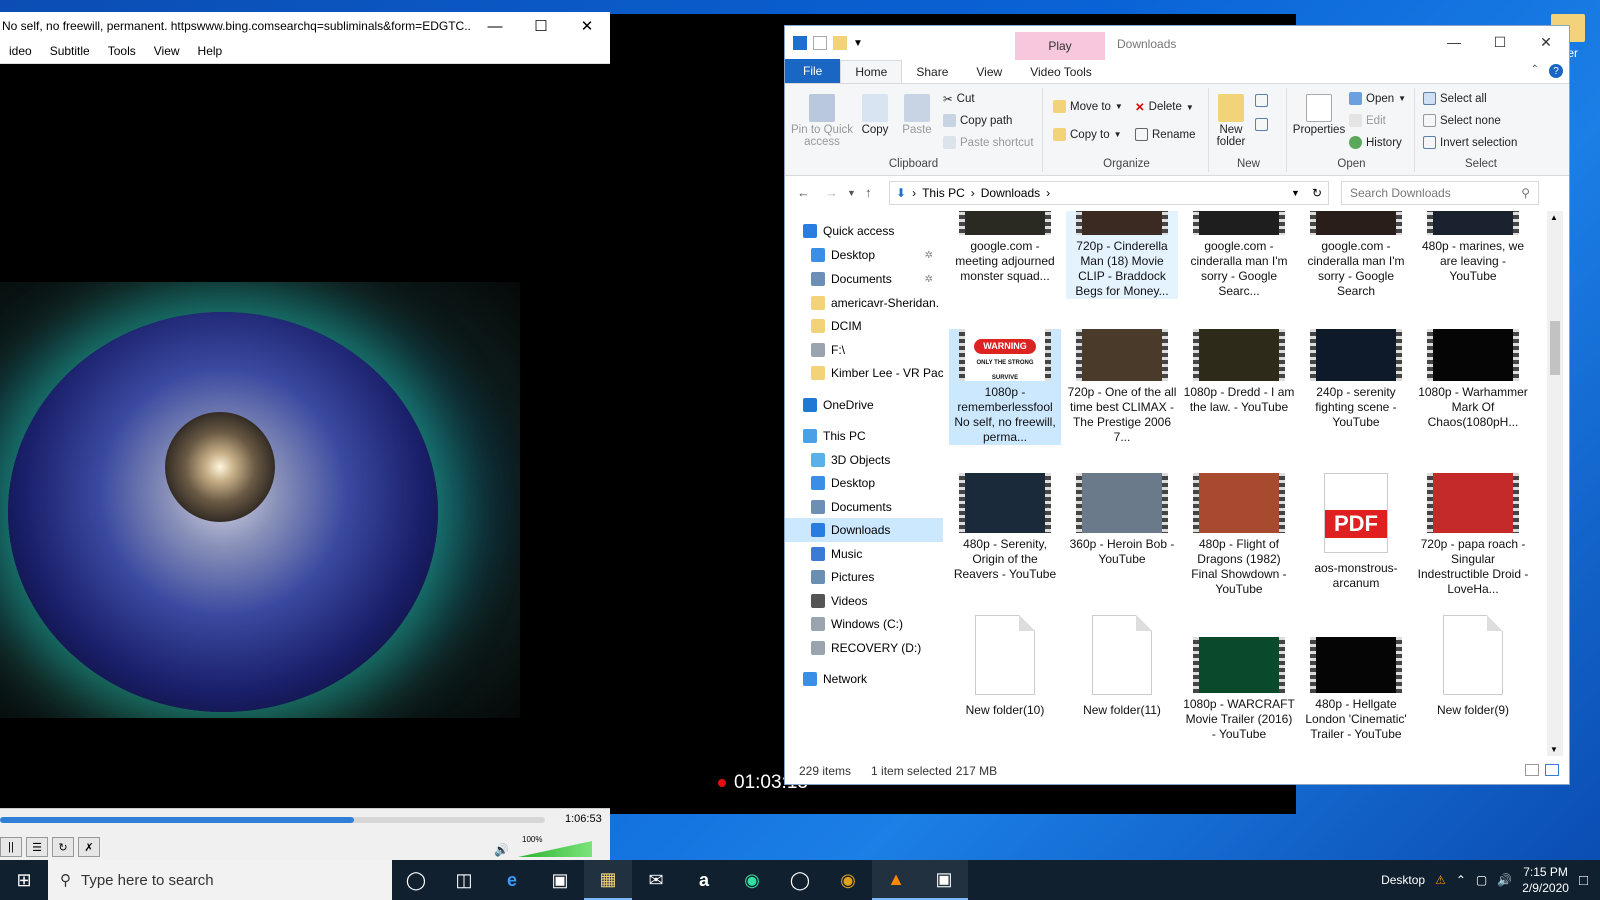  I want to click on tab-home: Home, so click(871, 71).